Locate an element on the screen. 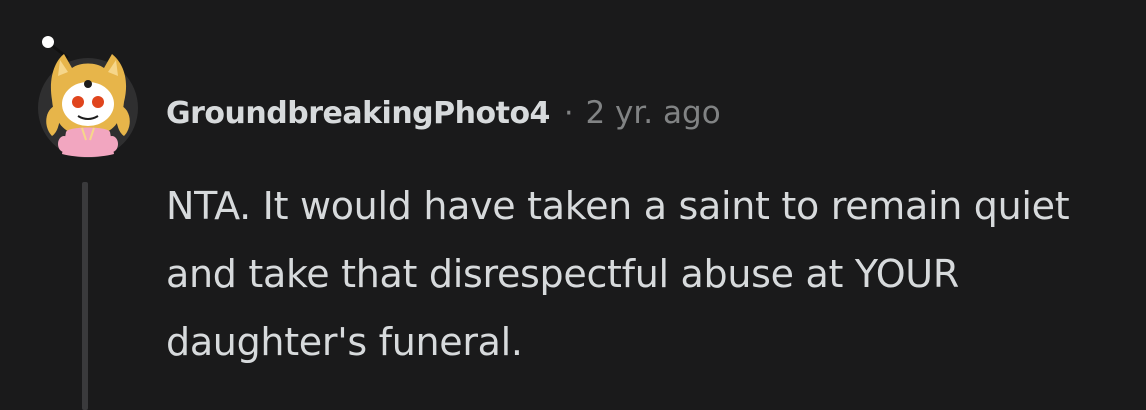  comment-meta: GroundbreakingPhoto4 · 2 yr. ago is located at coordinates (443, 113).